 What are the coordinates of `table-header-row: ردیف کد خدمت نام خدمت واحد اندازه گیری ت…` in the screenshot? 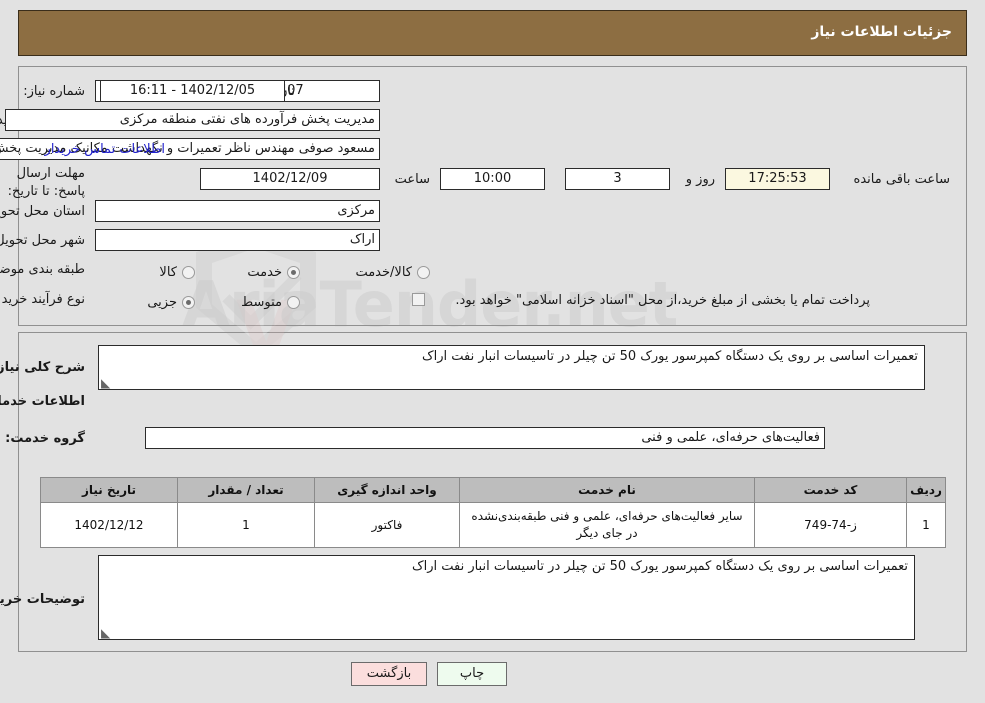 It's located at (493, 490).